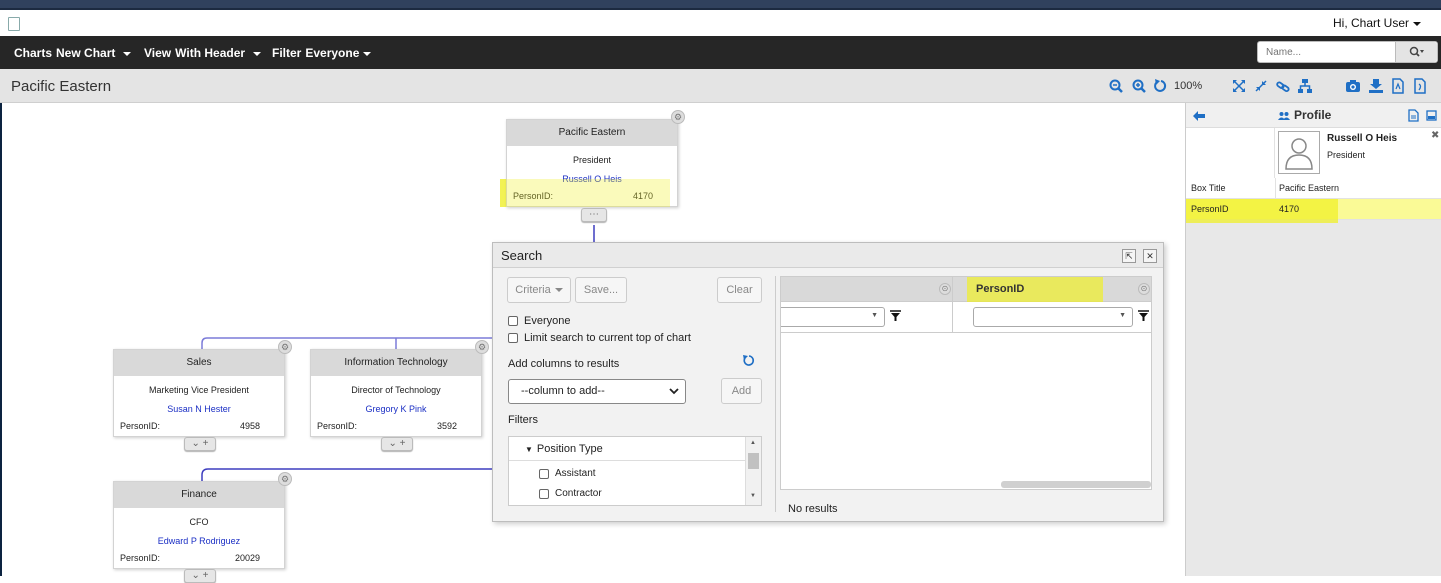 This screenshot has height=583, width=1441. What do you see at coordinates (1261, 86) in the screenshot?
I see `collapse-icon` at bounding box center [1261, 86].